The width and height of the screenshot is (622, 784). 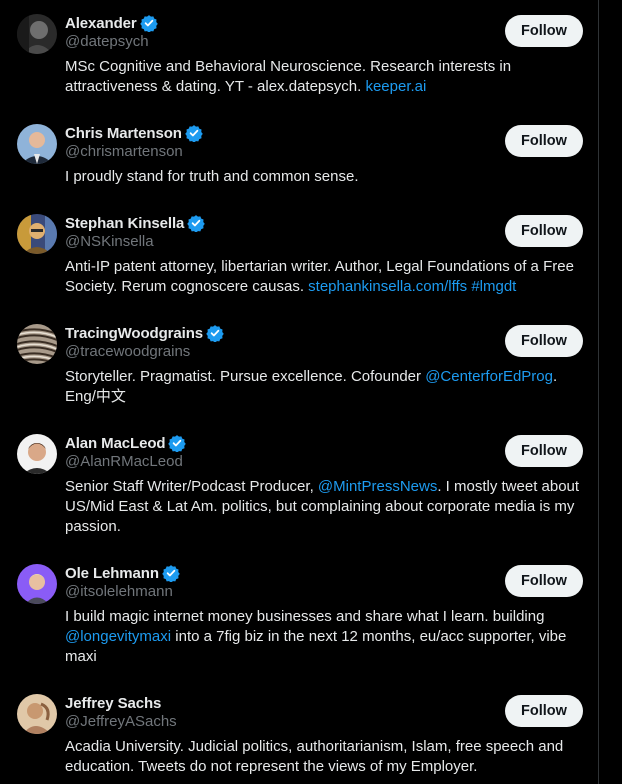 I want to click on painted-portrait-avatar-icon, so click(x=37, y=234).